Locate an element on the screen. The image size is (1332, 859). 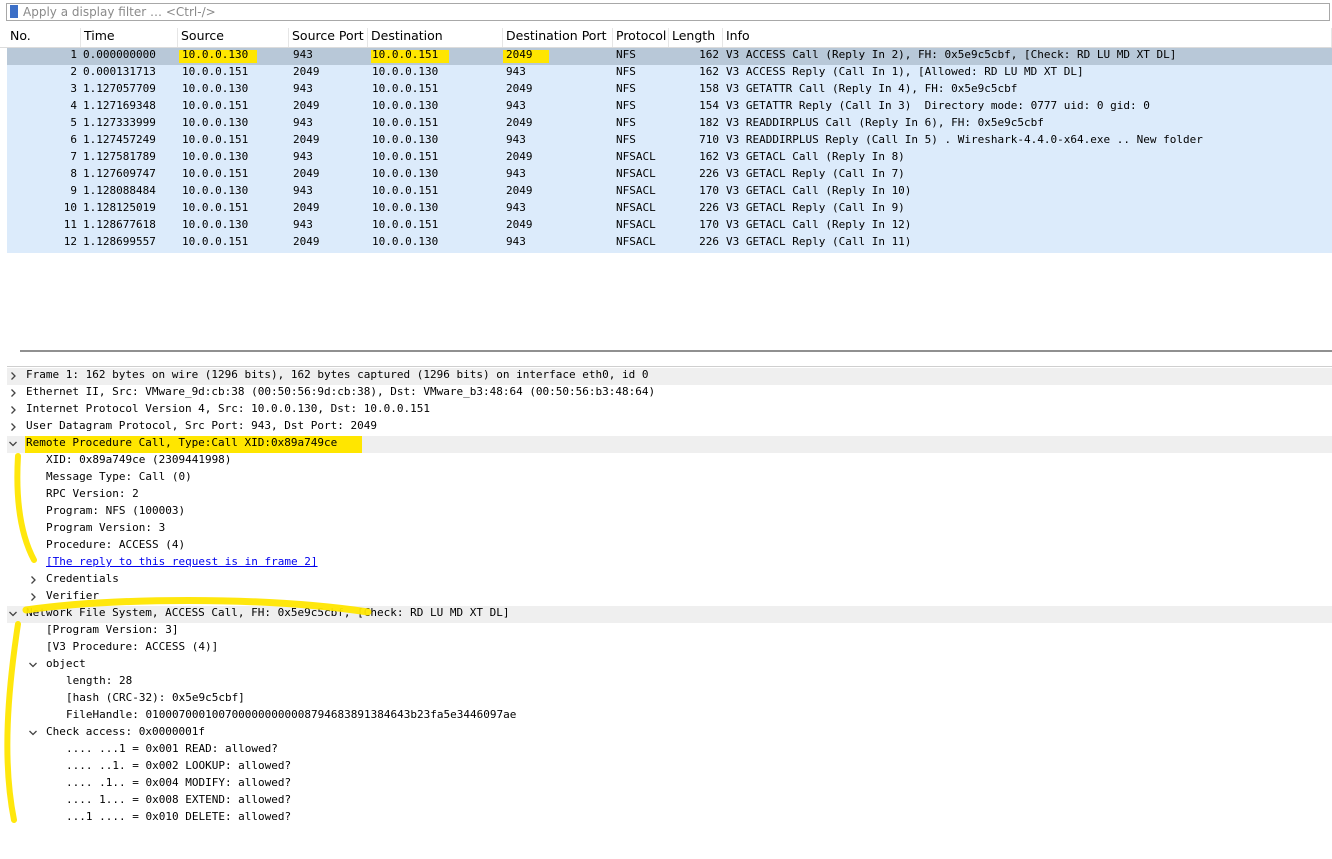
tree-leaf: .... ...1 = 0x001 READ: allowed? is located at coordinates (669, 750).